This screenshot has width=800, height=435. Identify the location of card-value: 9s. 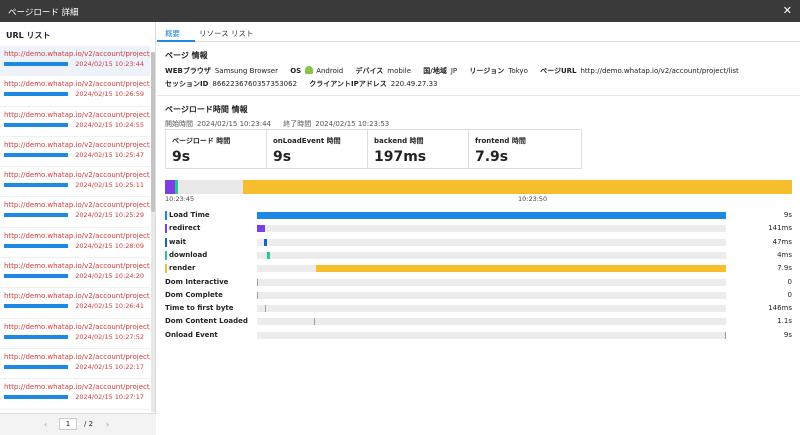
(282, 157).